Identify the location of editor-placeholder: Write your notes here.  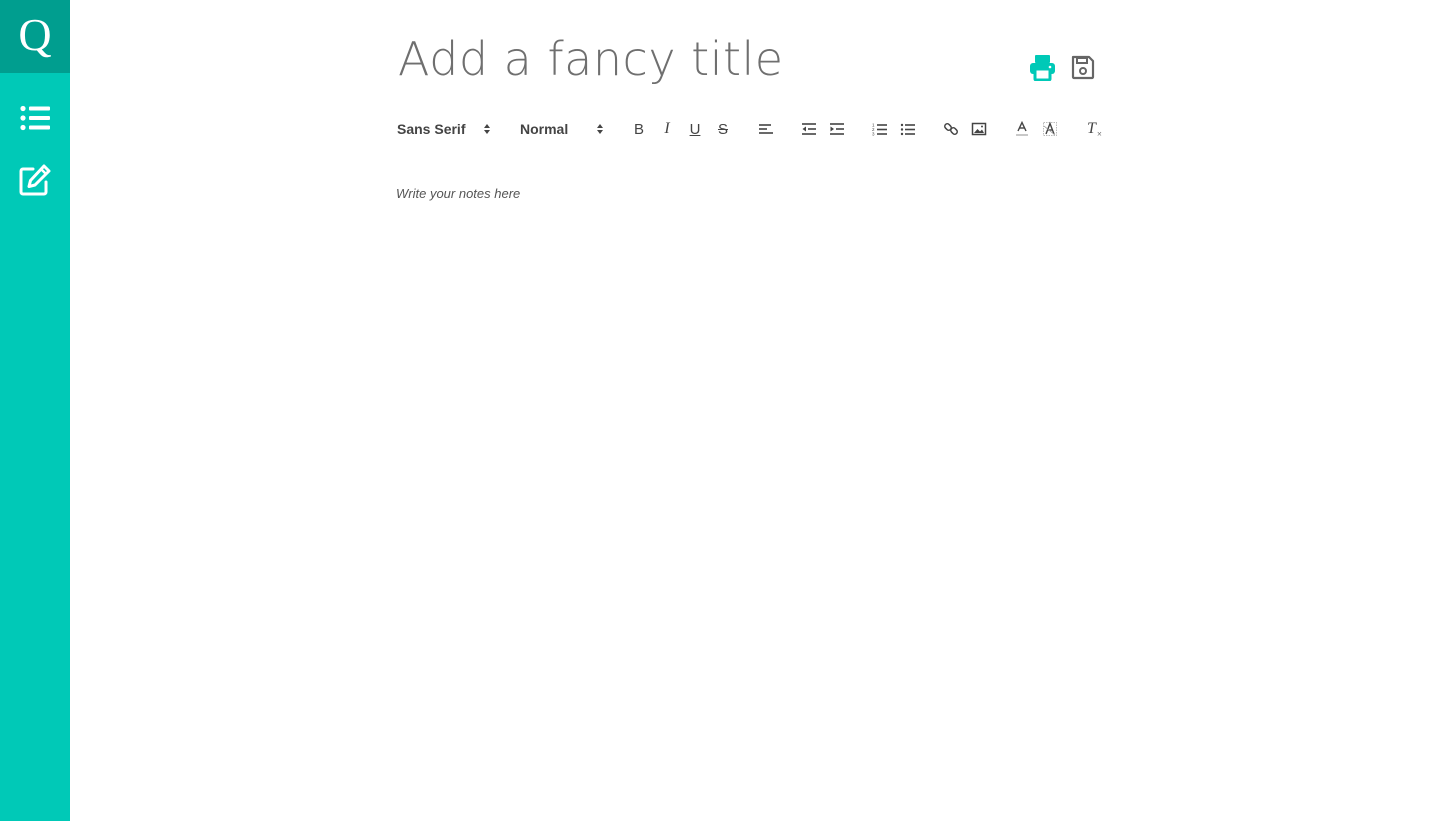
(458, 193).